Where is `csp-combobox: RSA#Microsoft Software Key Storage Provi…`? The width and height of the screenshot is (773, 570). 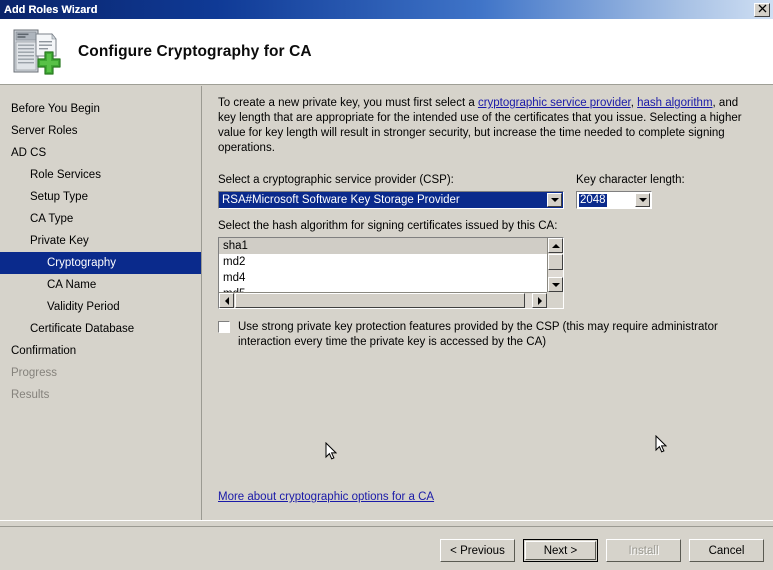 csp-combobox: RSA#Microsoft Software Key Storage Provi… is located at coordinates (391, 200).